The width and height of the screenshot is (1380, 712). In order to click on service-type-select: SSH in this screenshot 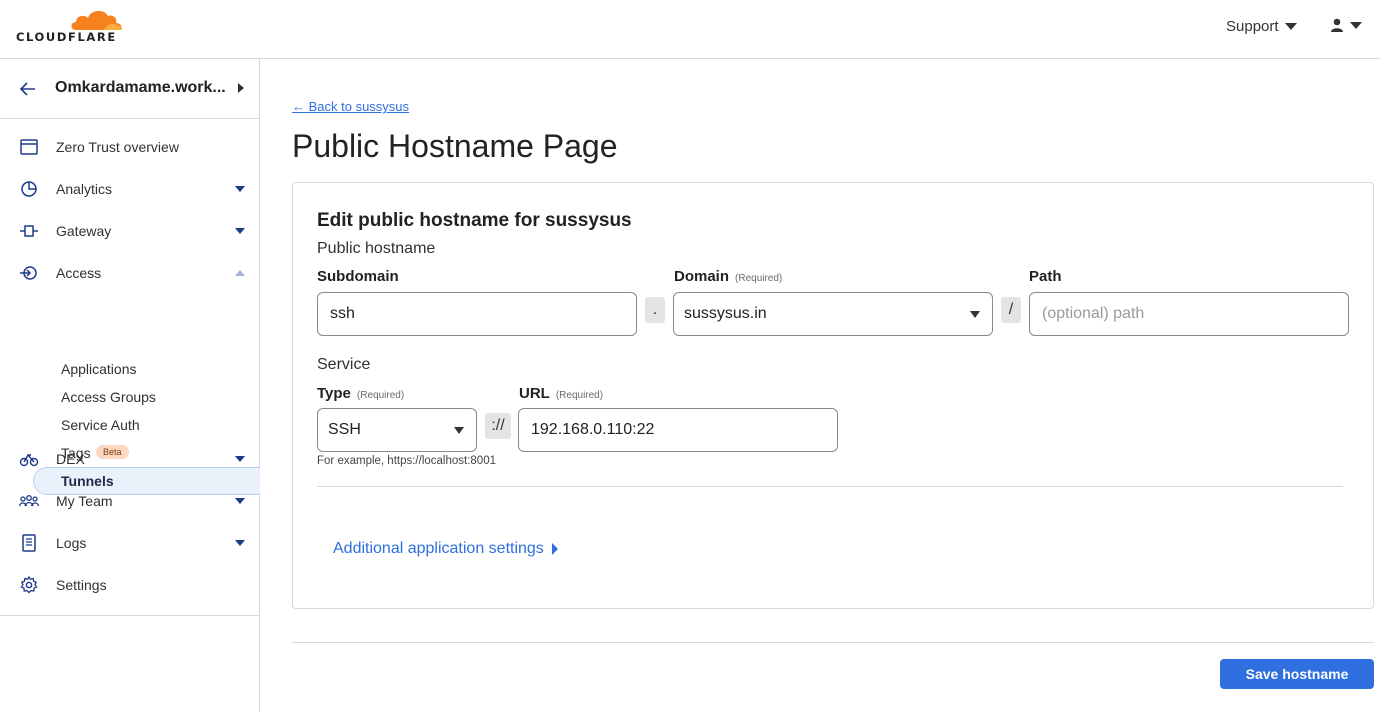, I will do `click(397, 430)`.